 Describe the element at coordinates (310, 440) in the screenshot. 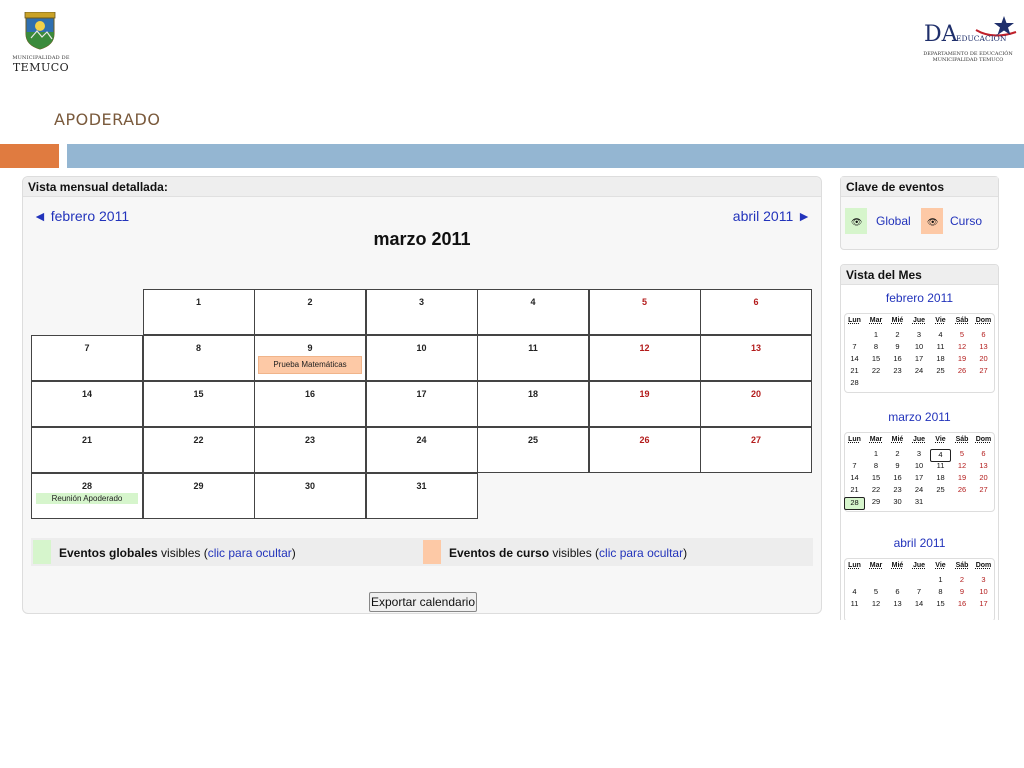

I see `day-number-link: 23` at that location.